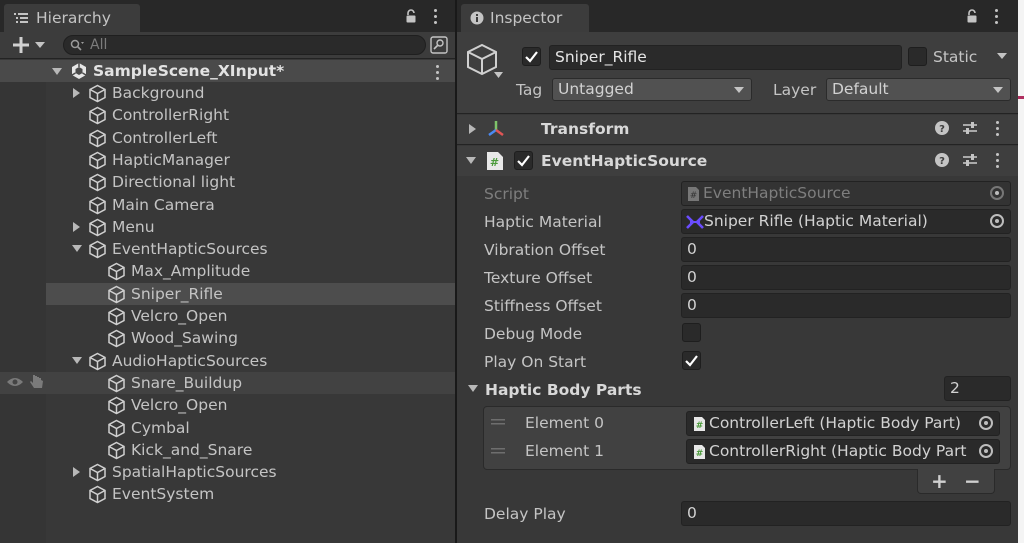 Image resolution: width=1024 pixels, height=543 pixels. Describe the element at coordinates (986, 423) in the screenshot. I see `element-0-picker-icon` at that location.